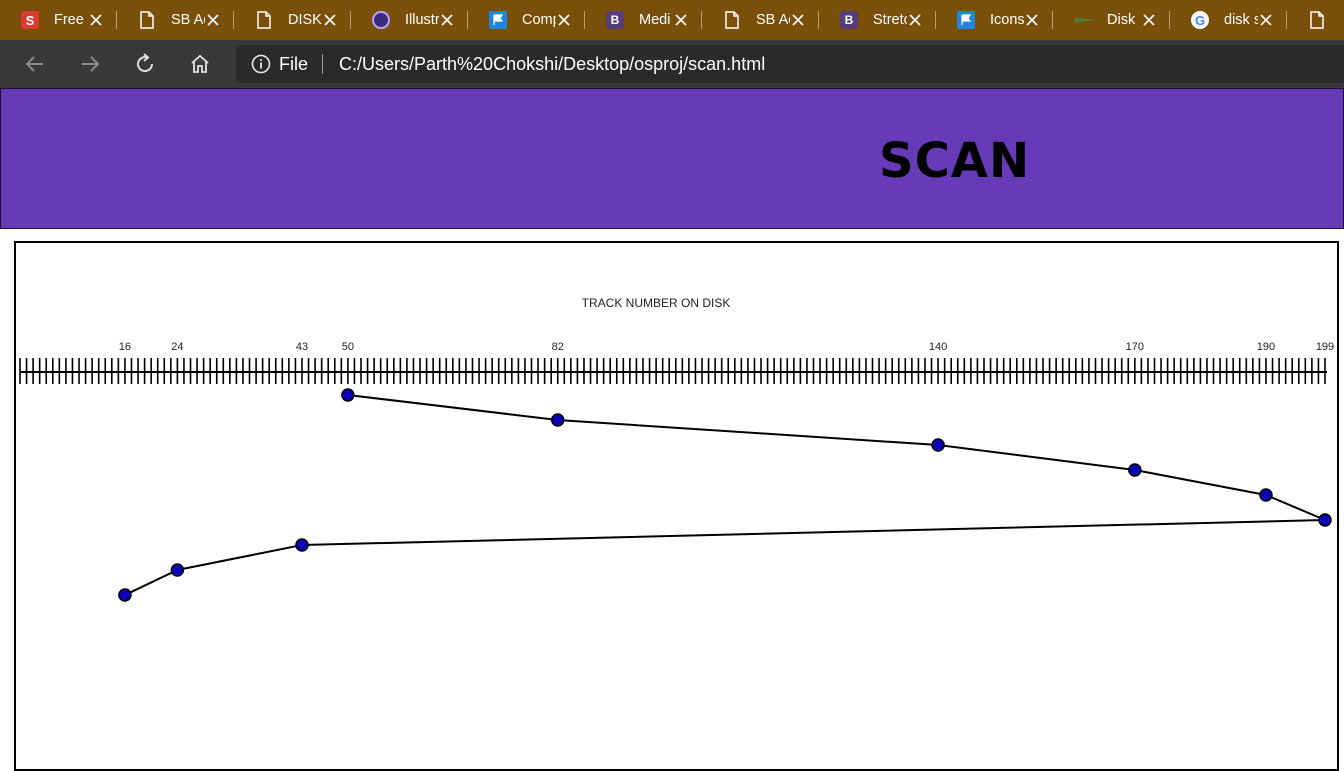  I want to click on home-icon, so click(200, 63).